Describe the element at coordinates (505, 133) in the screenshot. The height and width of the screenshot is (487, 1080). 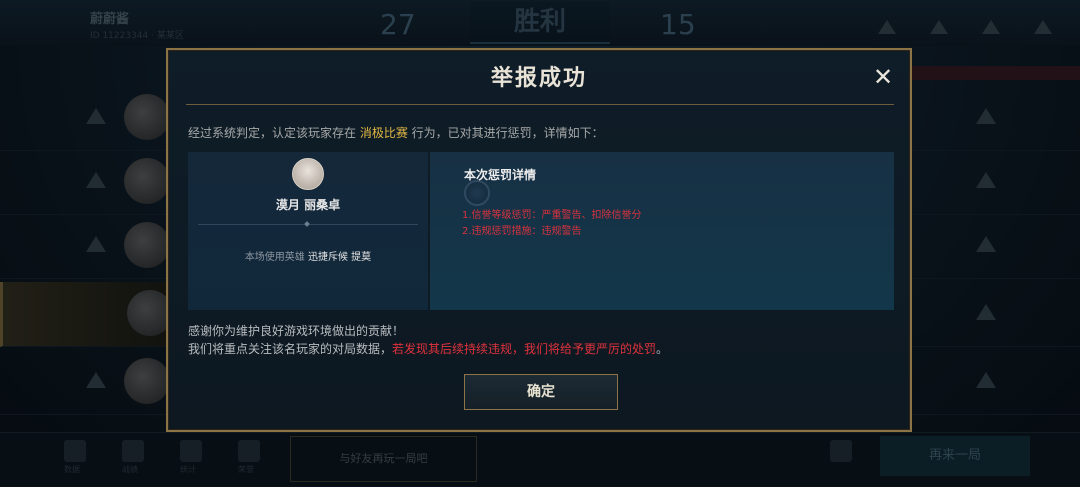
I see `verdict-suffix: 行为，已对其进行惩罚，详情如下：` at that location.